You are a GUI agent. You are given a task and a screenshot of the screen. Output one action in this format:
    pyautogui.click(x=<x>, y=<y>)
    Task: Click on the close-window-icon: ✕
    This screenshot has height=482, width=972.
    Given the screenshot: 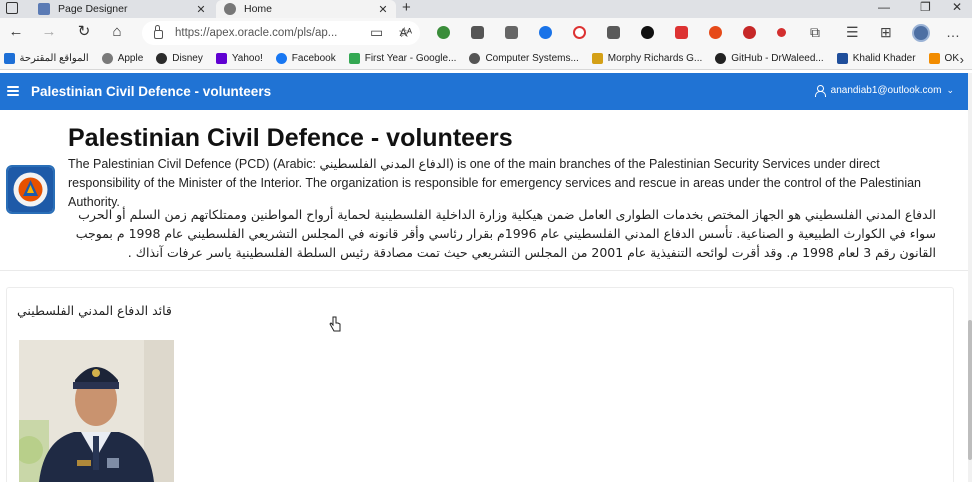 What is the action you would take?
    pyautogui.click(x=957, y=7)
    